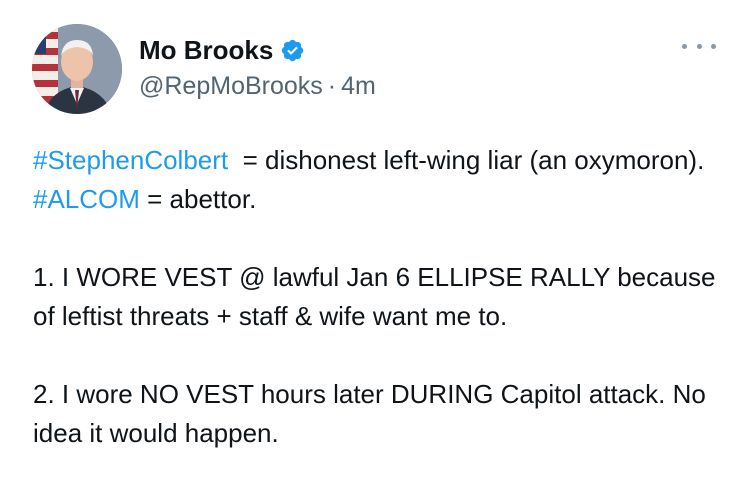  I want to click on avatar-image, so click(77, 69).